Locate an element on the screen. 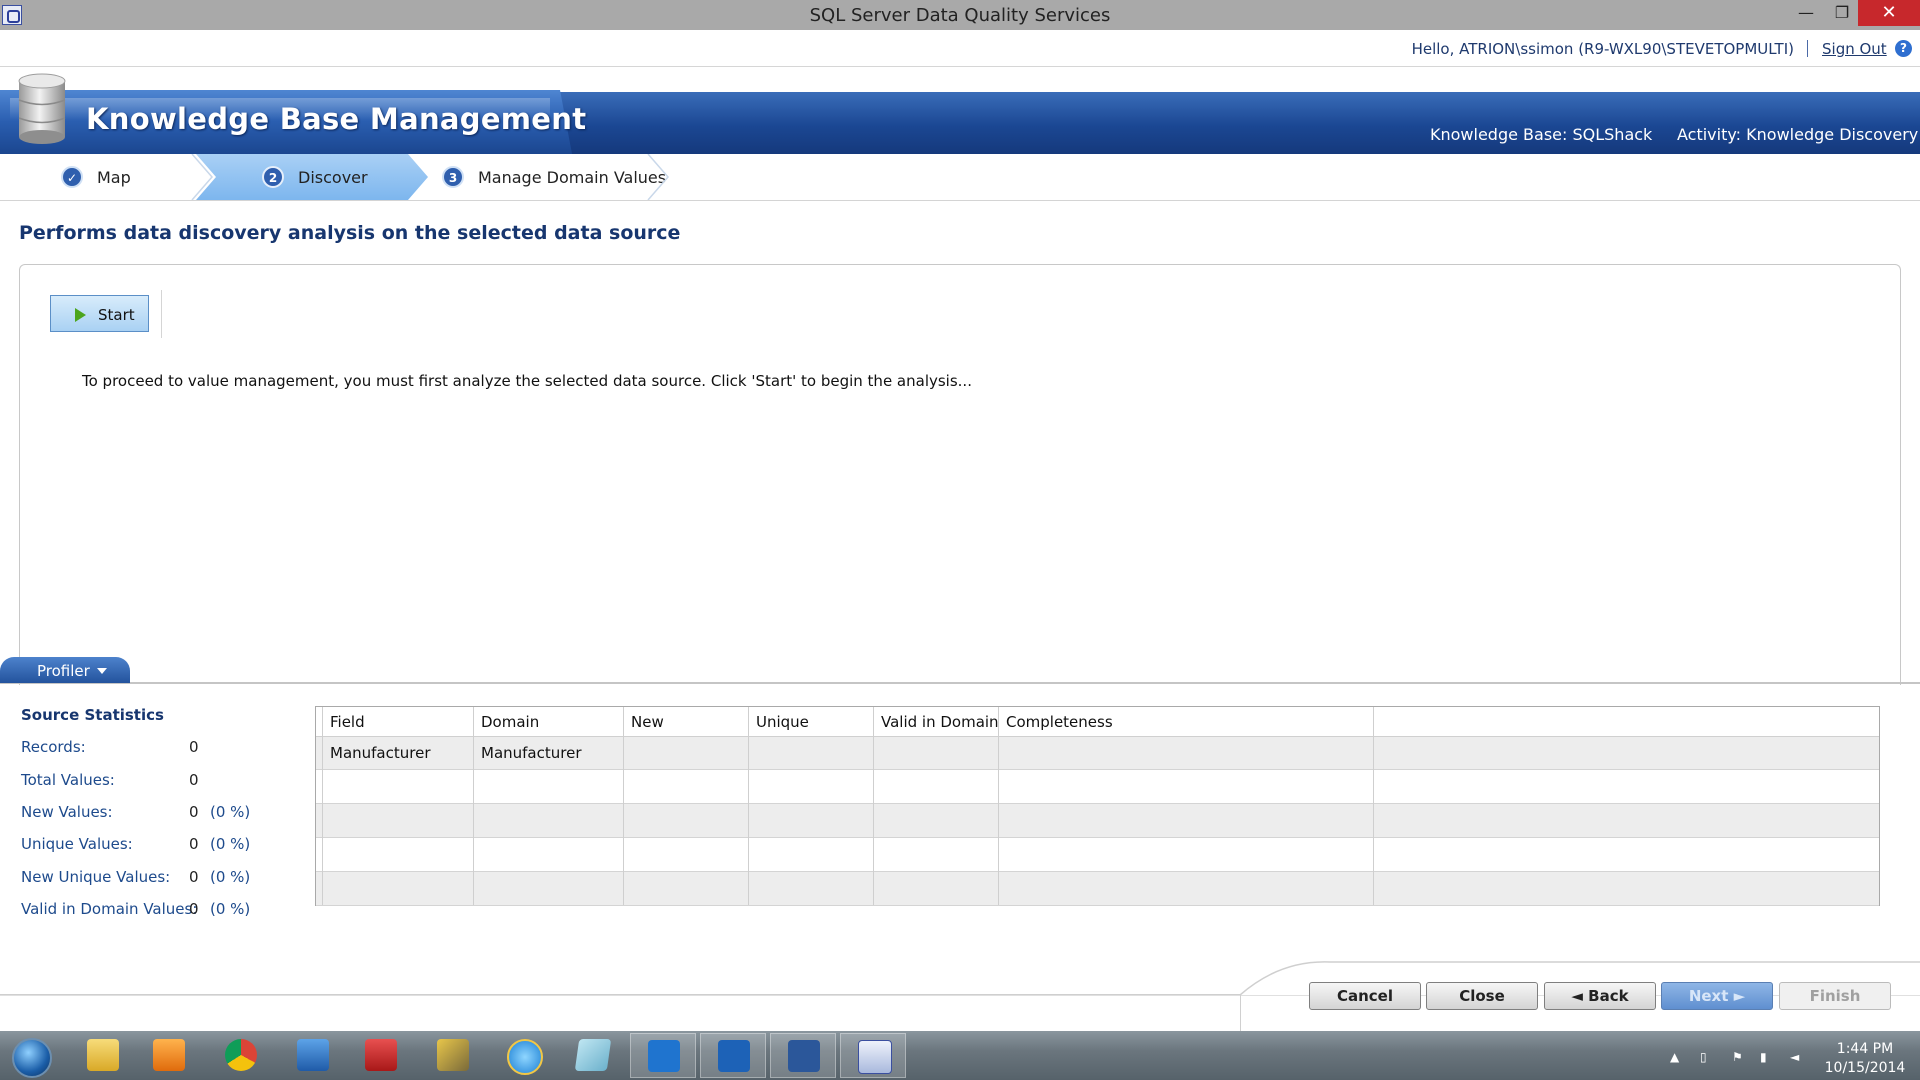 The height and width of the screenshot is (1080, 1920). taskbar-network-tools is located at coordinates (453, 1055).